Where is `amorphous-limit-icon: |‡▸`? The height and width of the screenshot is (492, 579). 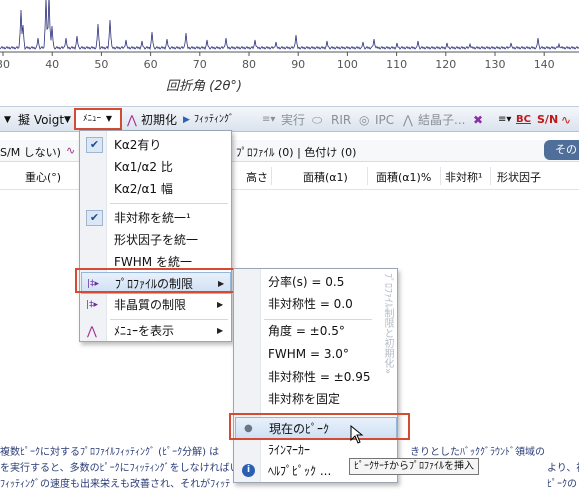 amorphous-limit-icon: |‡▸ is located at coordinates (92, 305).